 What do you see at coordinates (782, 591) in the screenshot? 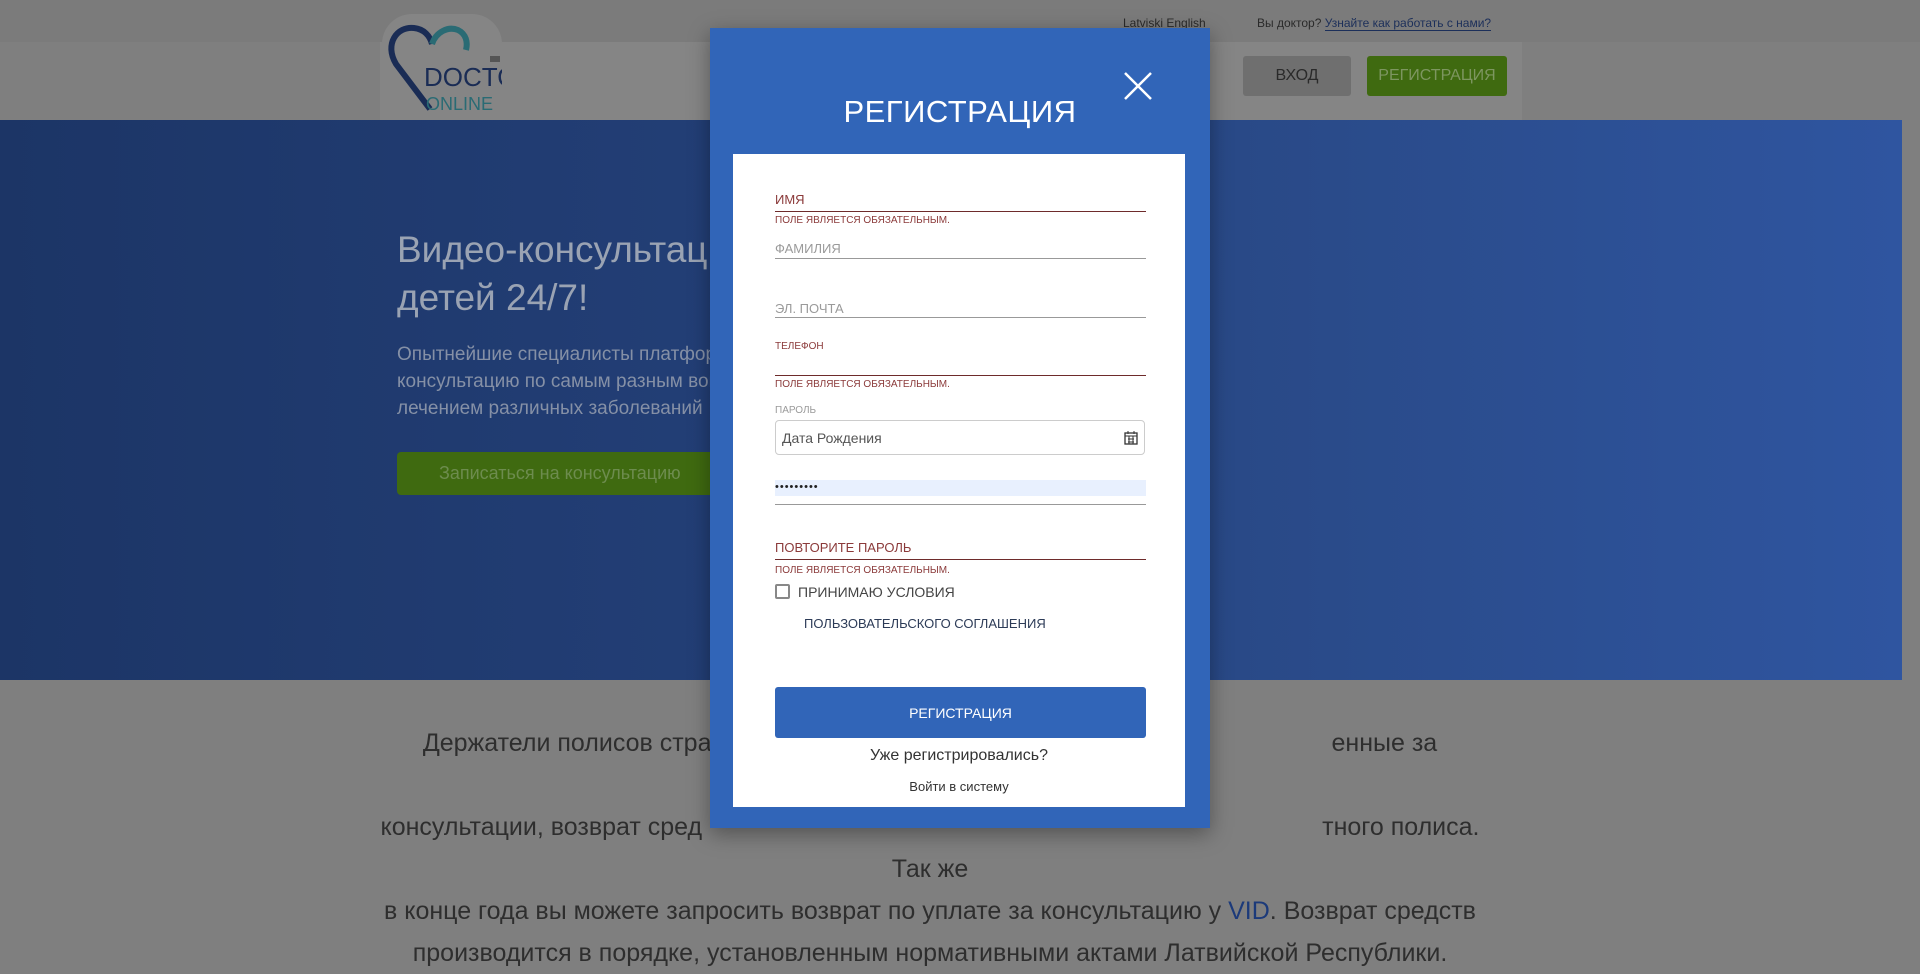
I see `accept-terms-checkbox` at bounding box center [782, 591].